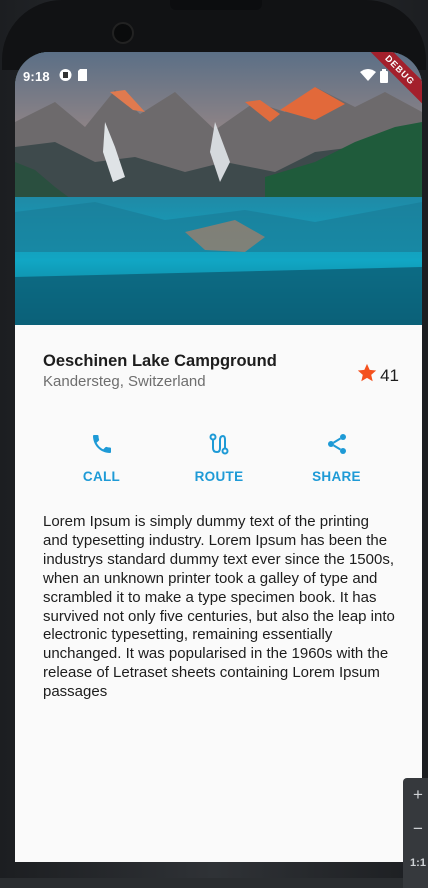  What do you see at coordinates (415, 863) in the screenshot?
I see `zoom-ratio-button: 1:1` at bounding box center [415, 863].